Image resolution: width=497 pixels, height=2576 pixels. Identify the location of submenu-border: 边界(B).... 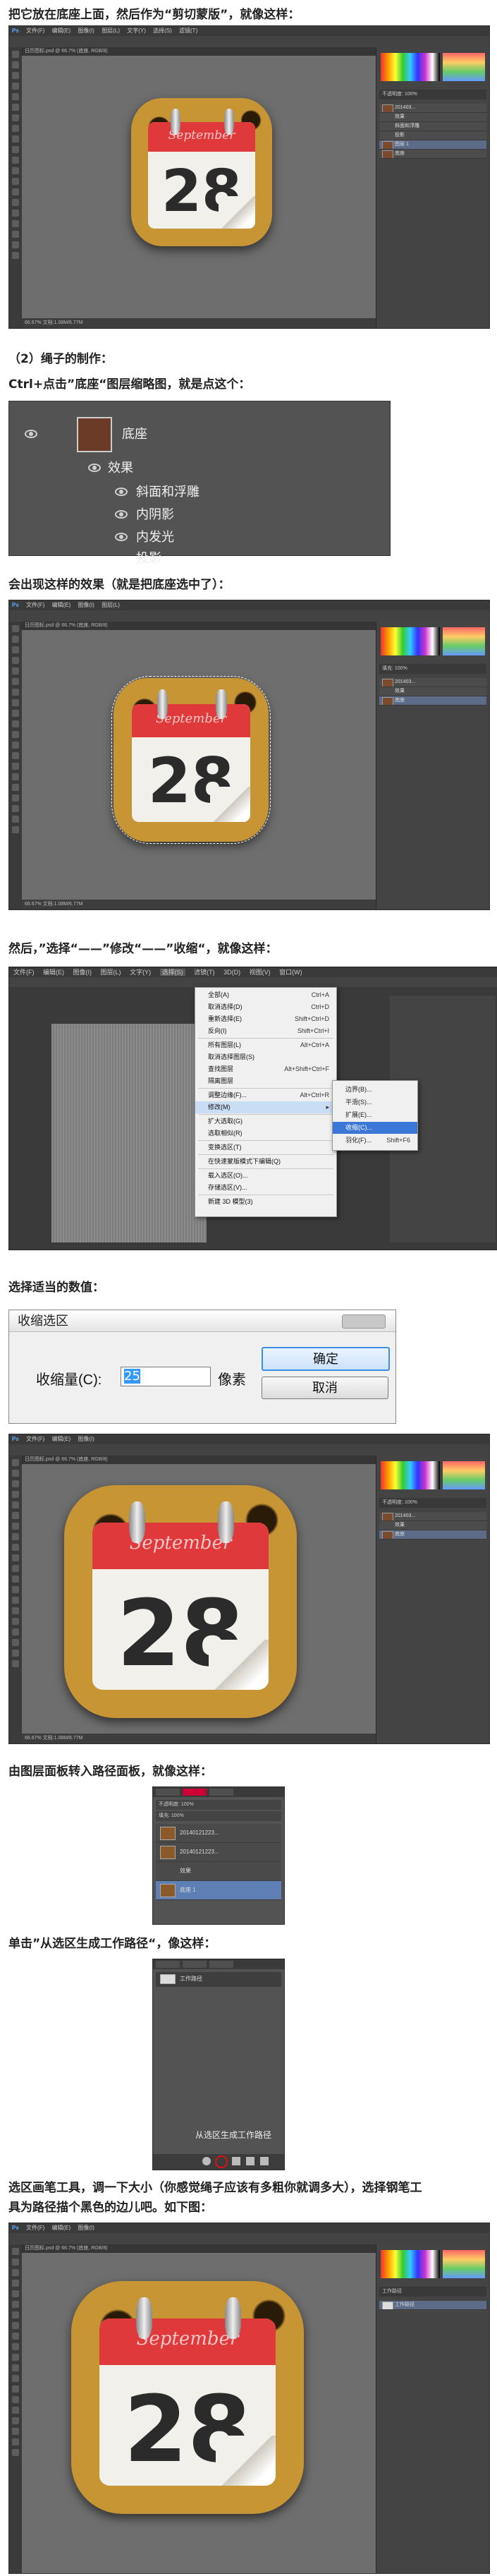
(375, 1090).